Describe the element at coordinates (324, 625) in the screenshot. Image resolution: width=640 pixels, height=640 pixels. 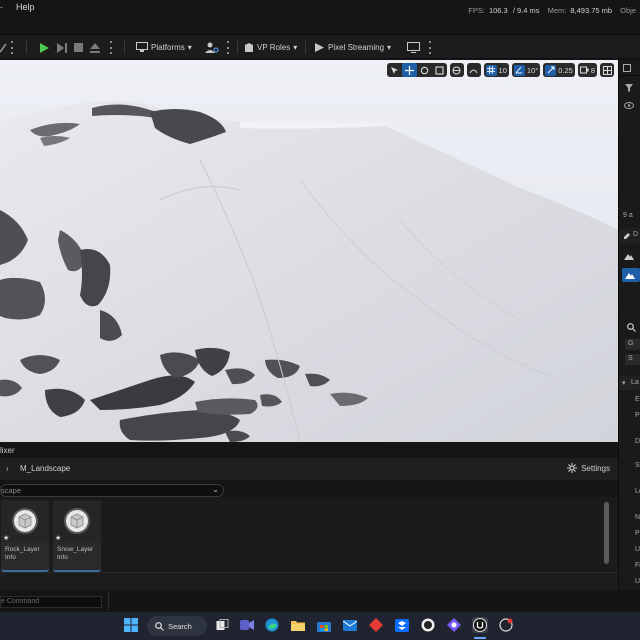
I see `store-app-icon` at that location.